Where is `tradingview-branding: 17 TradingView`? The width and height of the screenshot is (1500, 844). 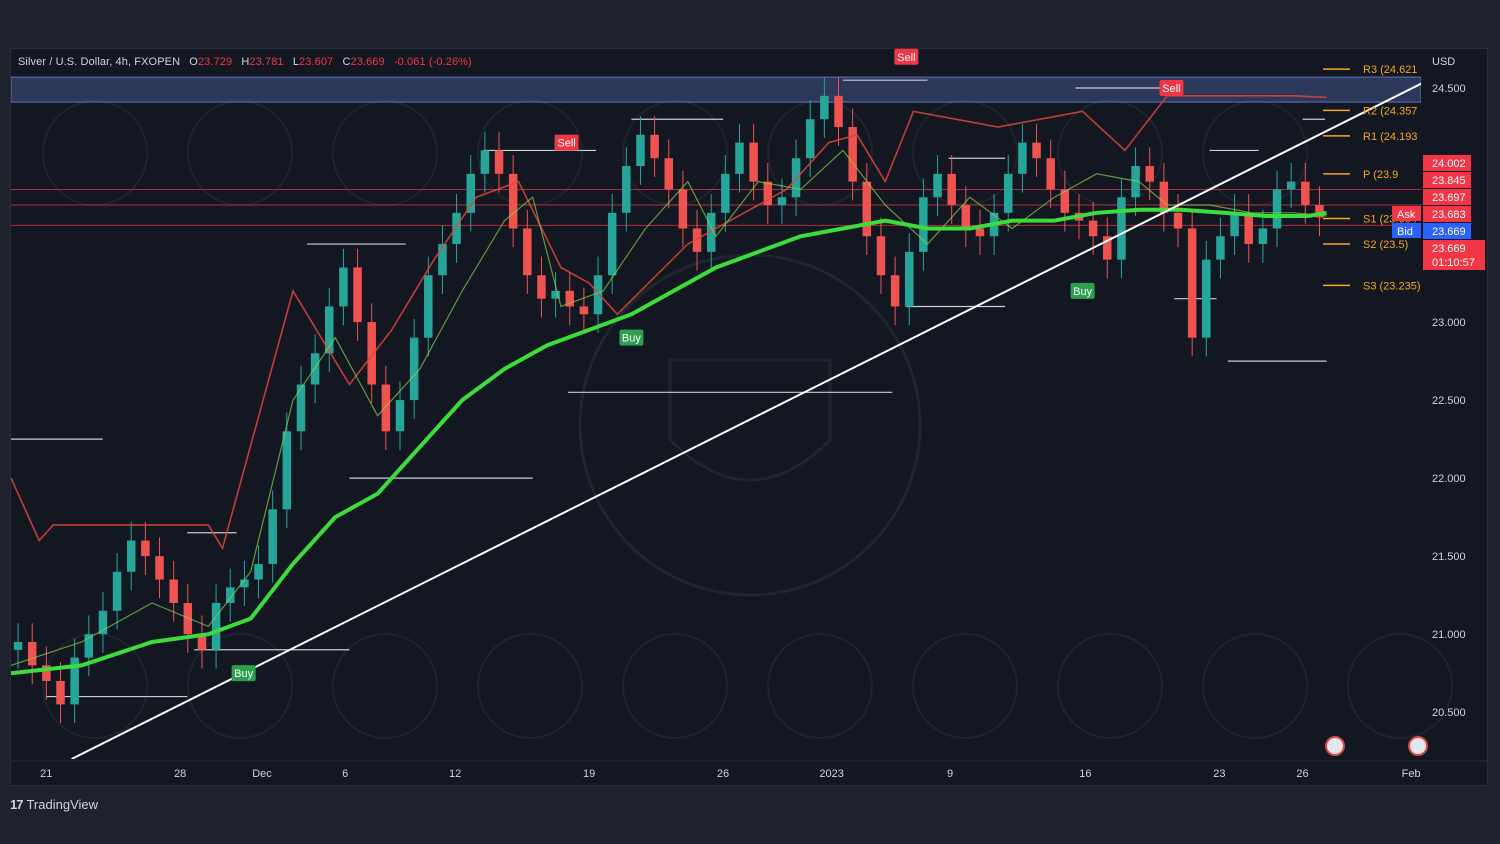 tradingview-branding: 17 TradingView is located at coordinates (54, 804).